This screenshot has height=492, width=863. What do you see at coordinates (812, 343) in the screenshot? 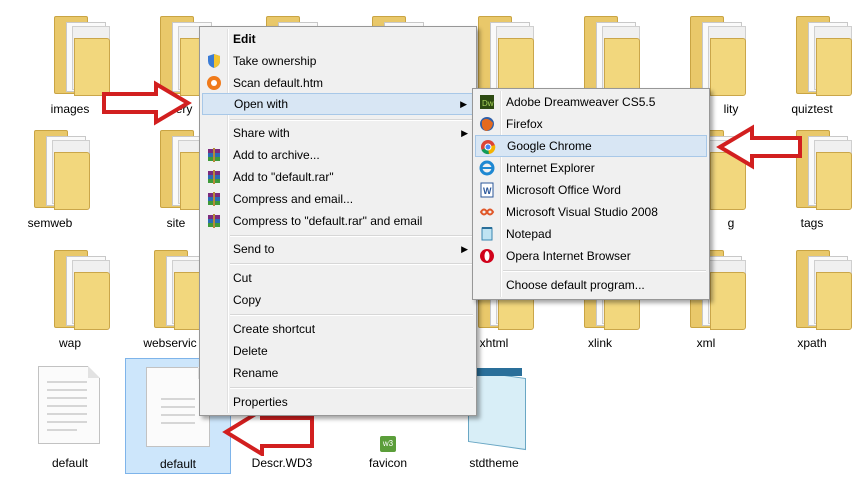
I see `folder-label: xpath` at bounding box center [812, 343].